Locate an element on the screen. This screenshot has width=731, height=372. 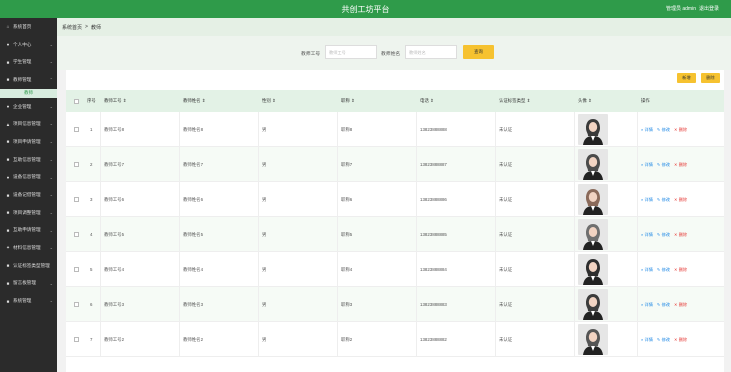
header-gender: 性别 ⇕ is located at coordinates (269, 101).